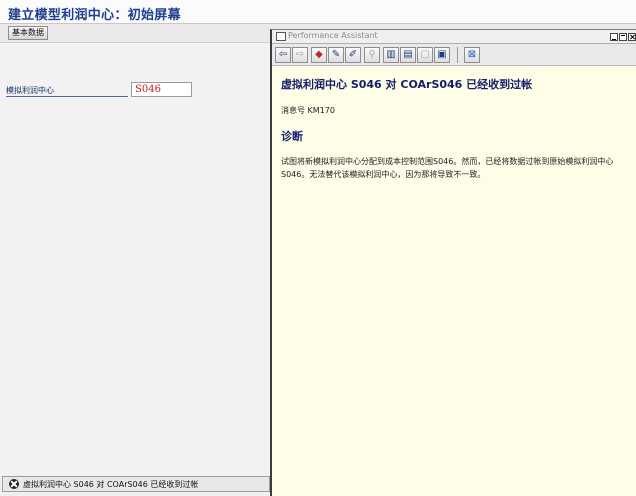 The image size is (636, 496). What do you see at coordinates (292, 136) in the screenshot?
I see `diagnosis-heading: 诊断` at bounding box center [292, 136].